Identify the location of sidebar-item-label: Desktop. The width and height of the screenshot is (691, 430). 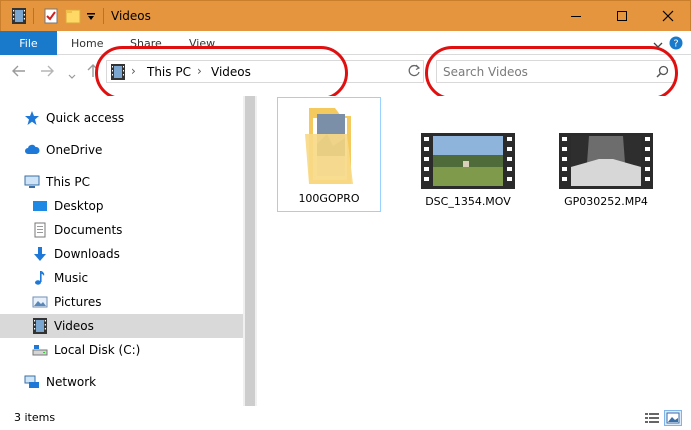
(79, 206).